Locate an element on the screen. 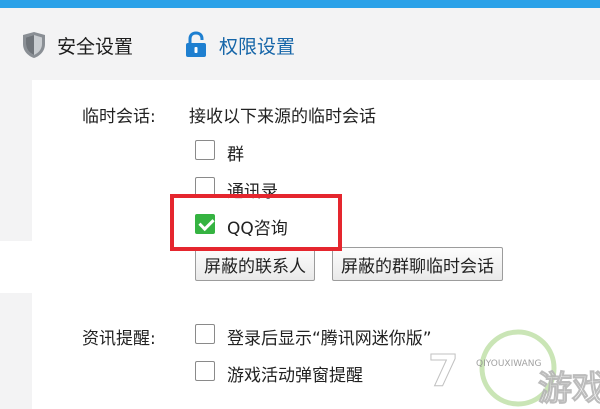 The width and height of the screenshot is (600, 409). checkbox-contacts is located at coordinates (205, 187).